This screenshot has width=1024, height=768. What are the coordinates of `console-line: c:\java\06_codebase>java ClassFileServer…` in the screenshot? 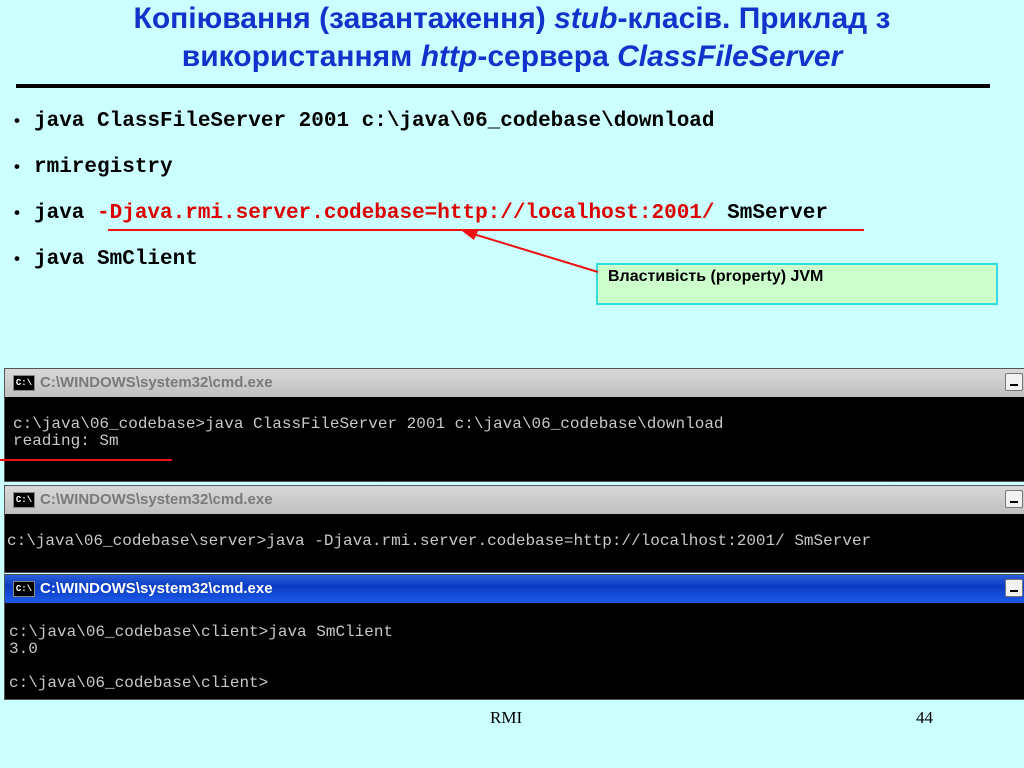 It's located at (368, 424).